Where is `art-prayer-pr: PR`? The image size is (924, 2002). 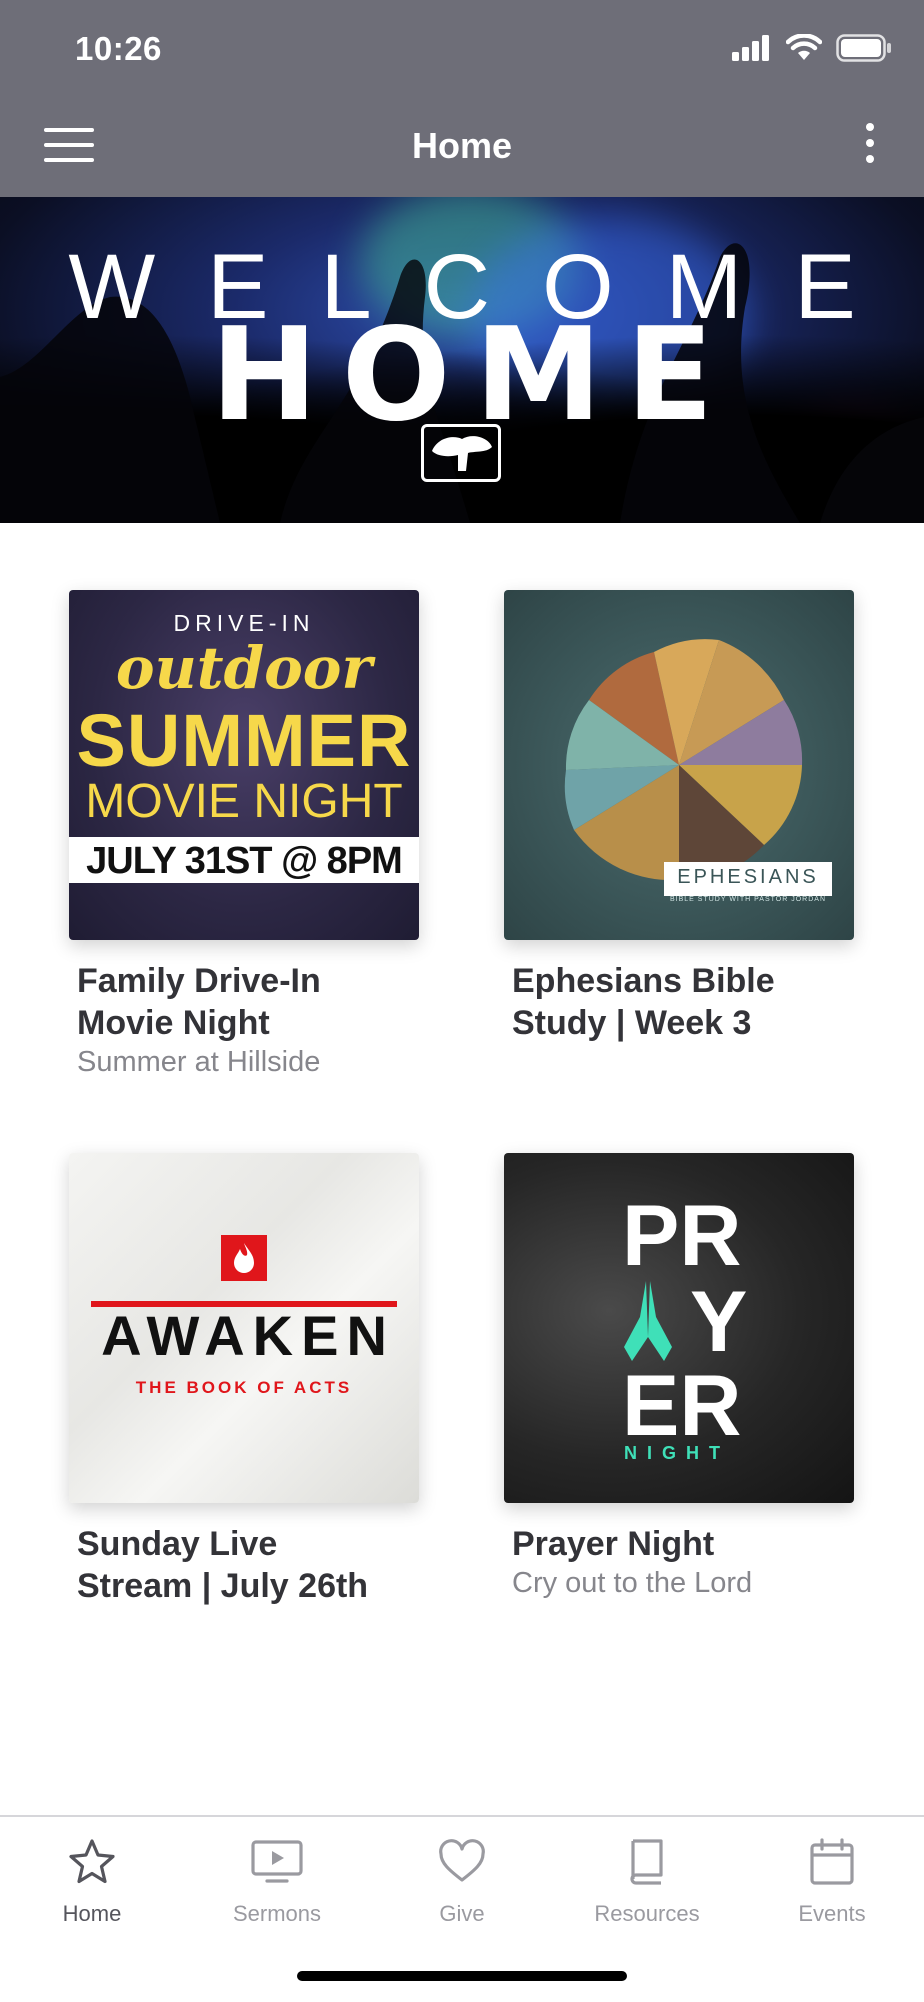
art-prayer-pr: PR is located at coordinates (682, 1236).